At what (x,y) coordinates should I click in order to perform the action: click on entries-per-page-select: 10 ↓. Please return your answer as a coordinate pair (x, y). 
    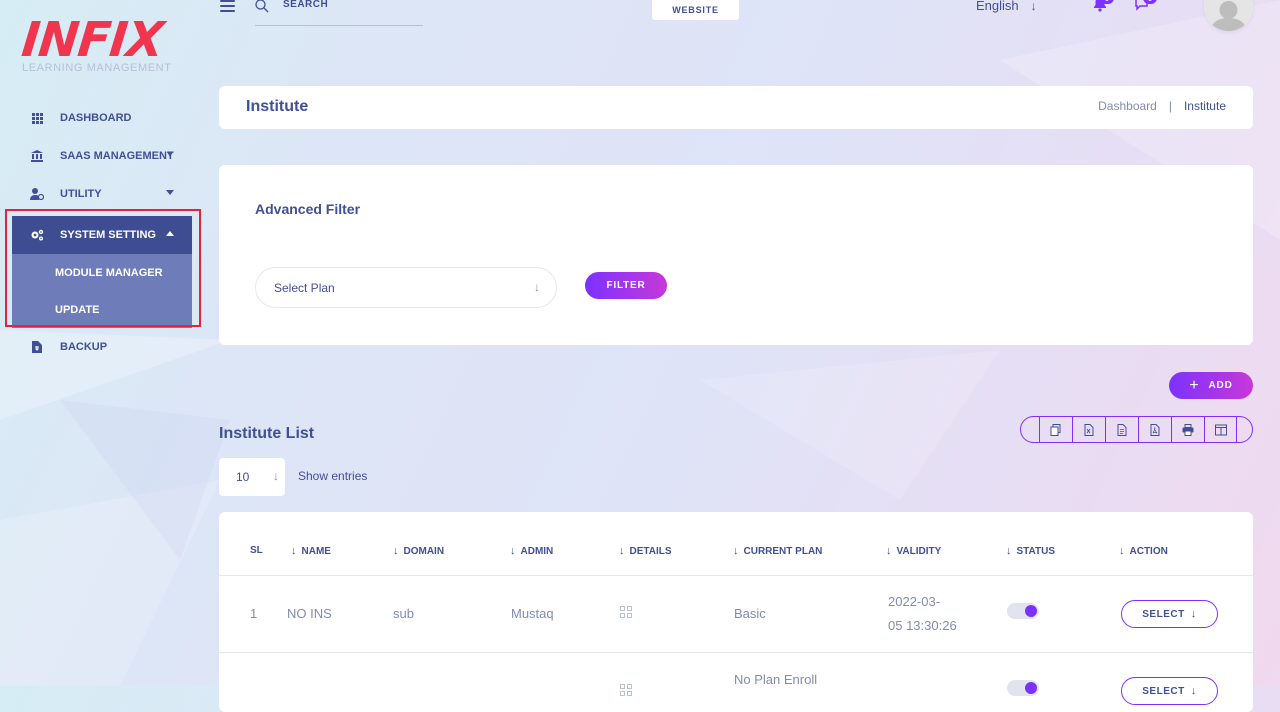
    Looking at the image, I should click on (252, 477).